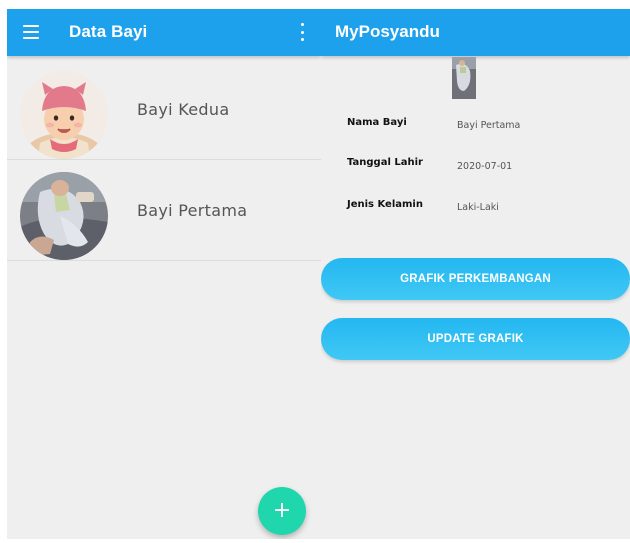 This screenshot has width=630, height=543. What do you see at coordinates (475, 32) in the screenshot?
I see `app-bar: MyPosyandu` at bounding box center [475, 32].